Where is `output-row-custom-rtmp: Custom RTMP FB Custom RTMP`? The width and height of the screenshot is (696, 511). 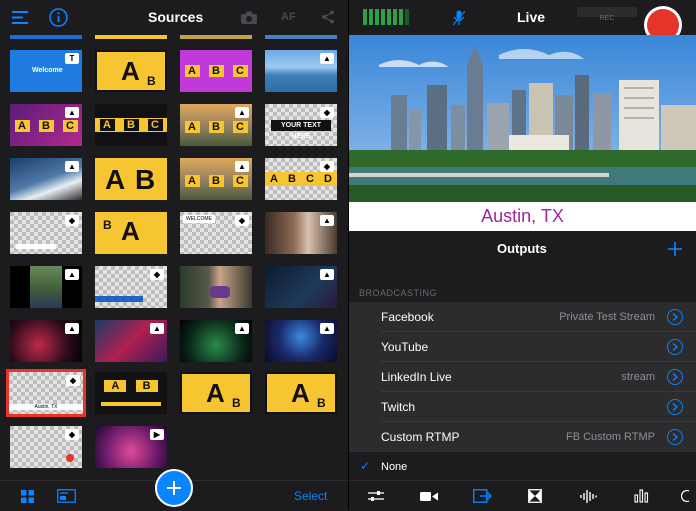
output-row-custom-rtmp: Custom RTMP FB Custom RTMP is located at coordinates (522, 437).